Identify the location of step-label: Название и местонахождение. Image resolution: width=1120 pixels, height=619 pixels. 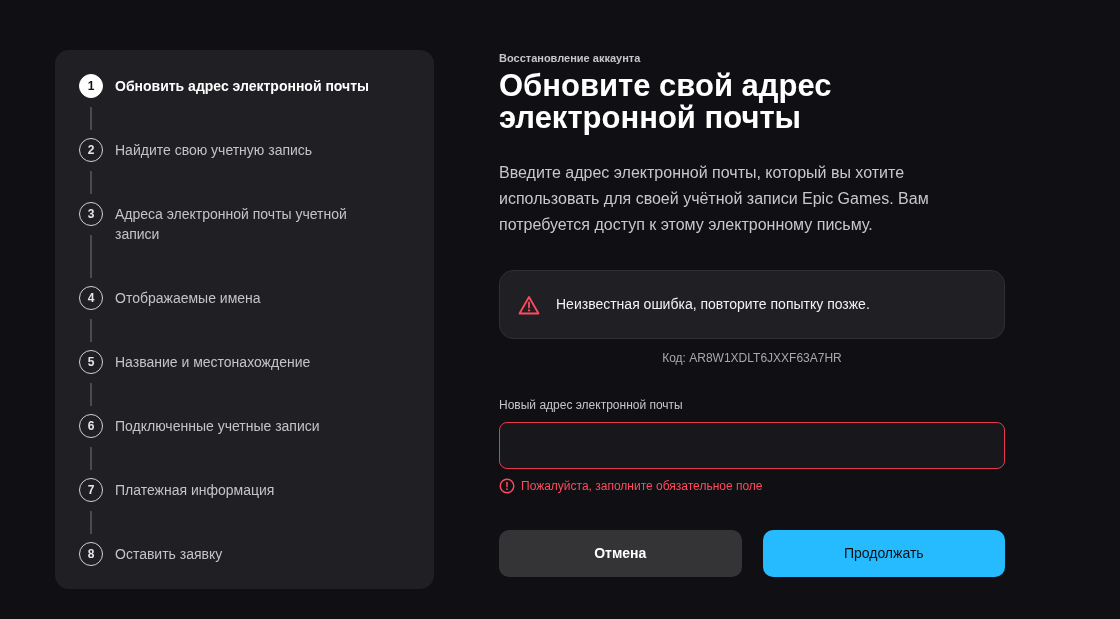
(213, 362).